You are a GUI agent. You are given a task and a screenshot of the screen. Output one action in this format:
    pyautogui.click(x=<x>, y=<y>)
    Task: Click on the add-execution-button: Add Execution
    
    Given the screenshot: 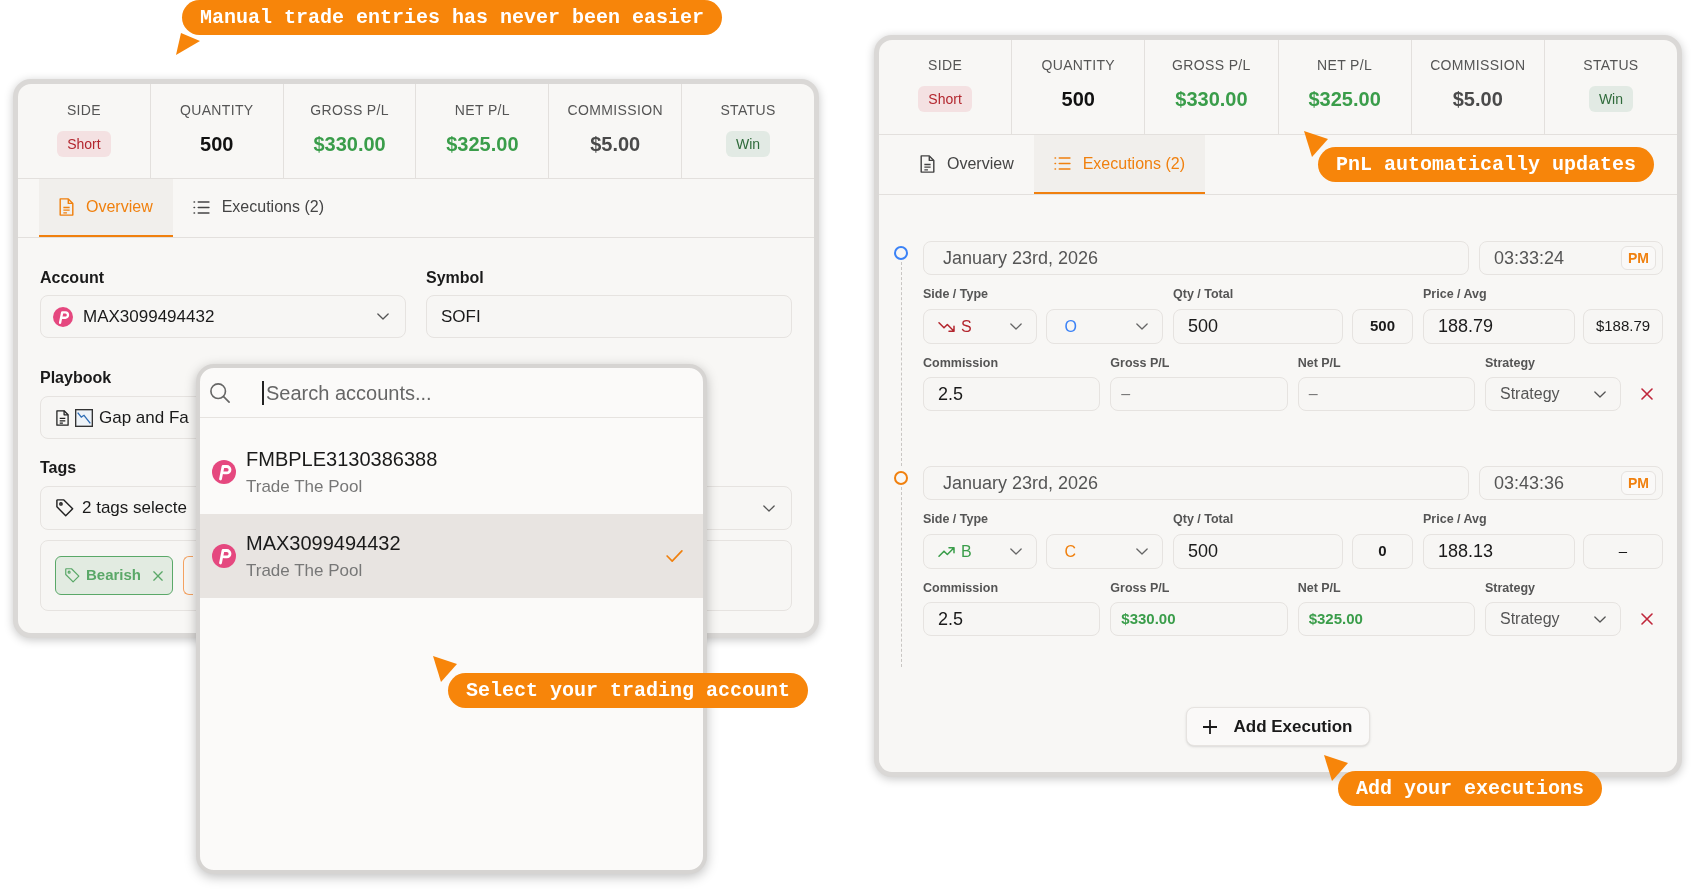 What is the action you would take?
    pyautogui.click(x=1278, y=726)
    